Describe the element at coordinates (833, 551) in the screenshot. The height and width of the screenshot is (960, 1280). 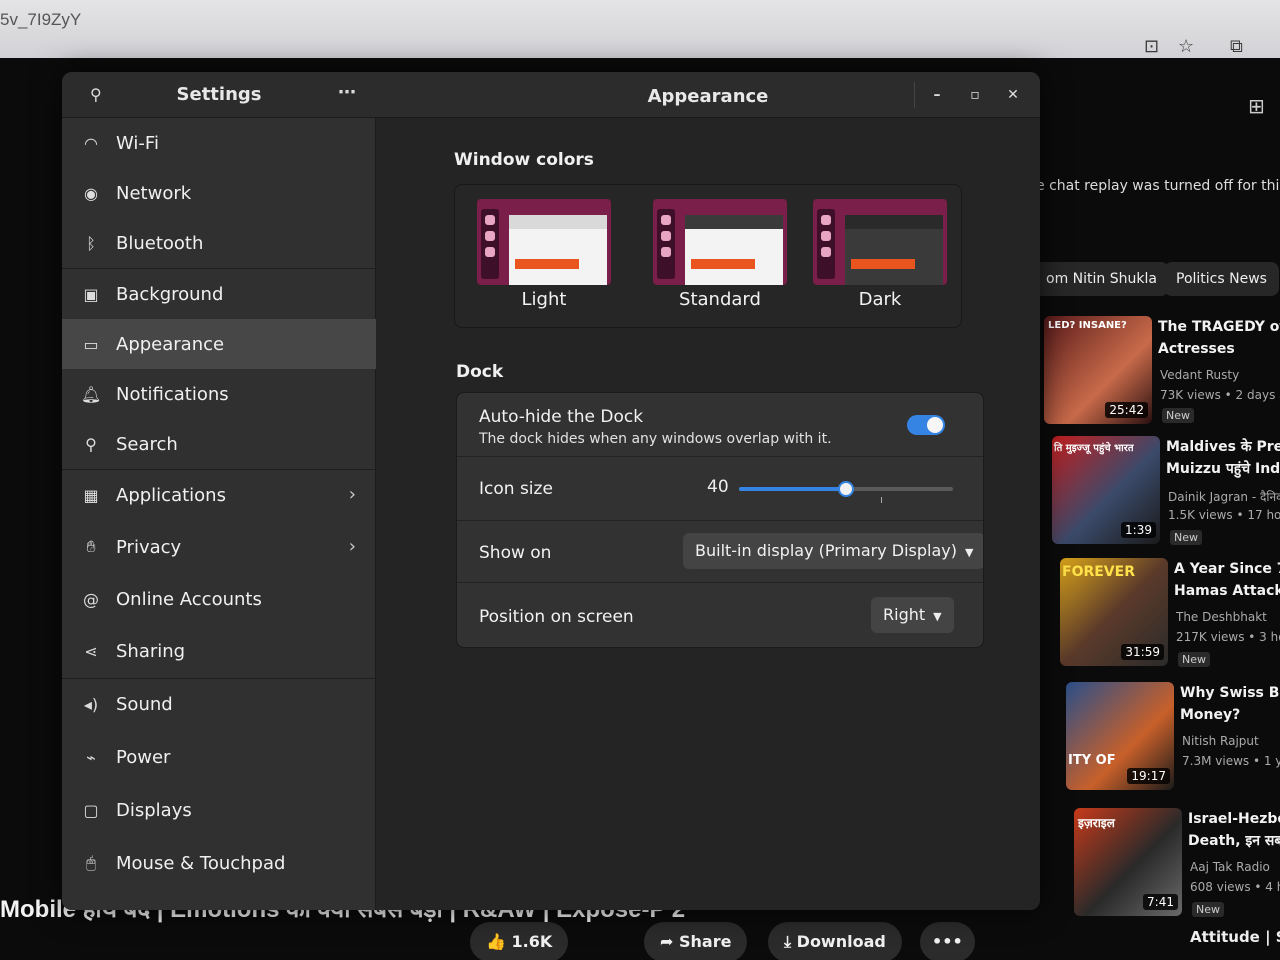
I see `show-on-dropdown: Built-in display (Primary Display) ▼` at that location.